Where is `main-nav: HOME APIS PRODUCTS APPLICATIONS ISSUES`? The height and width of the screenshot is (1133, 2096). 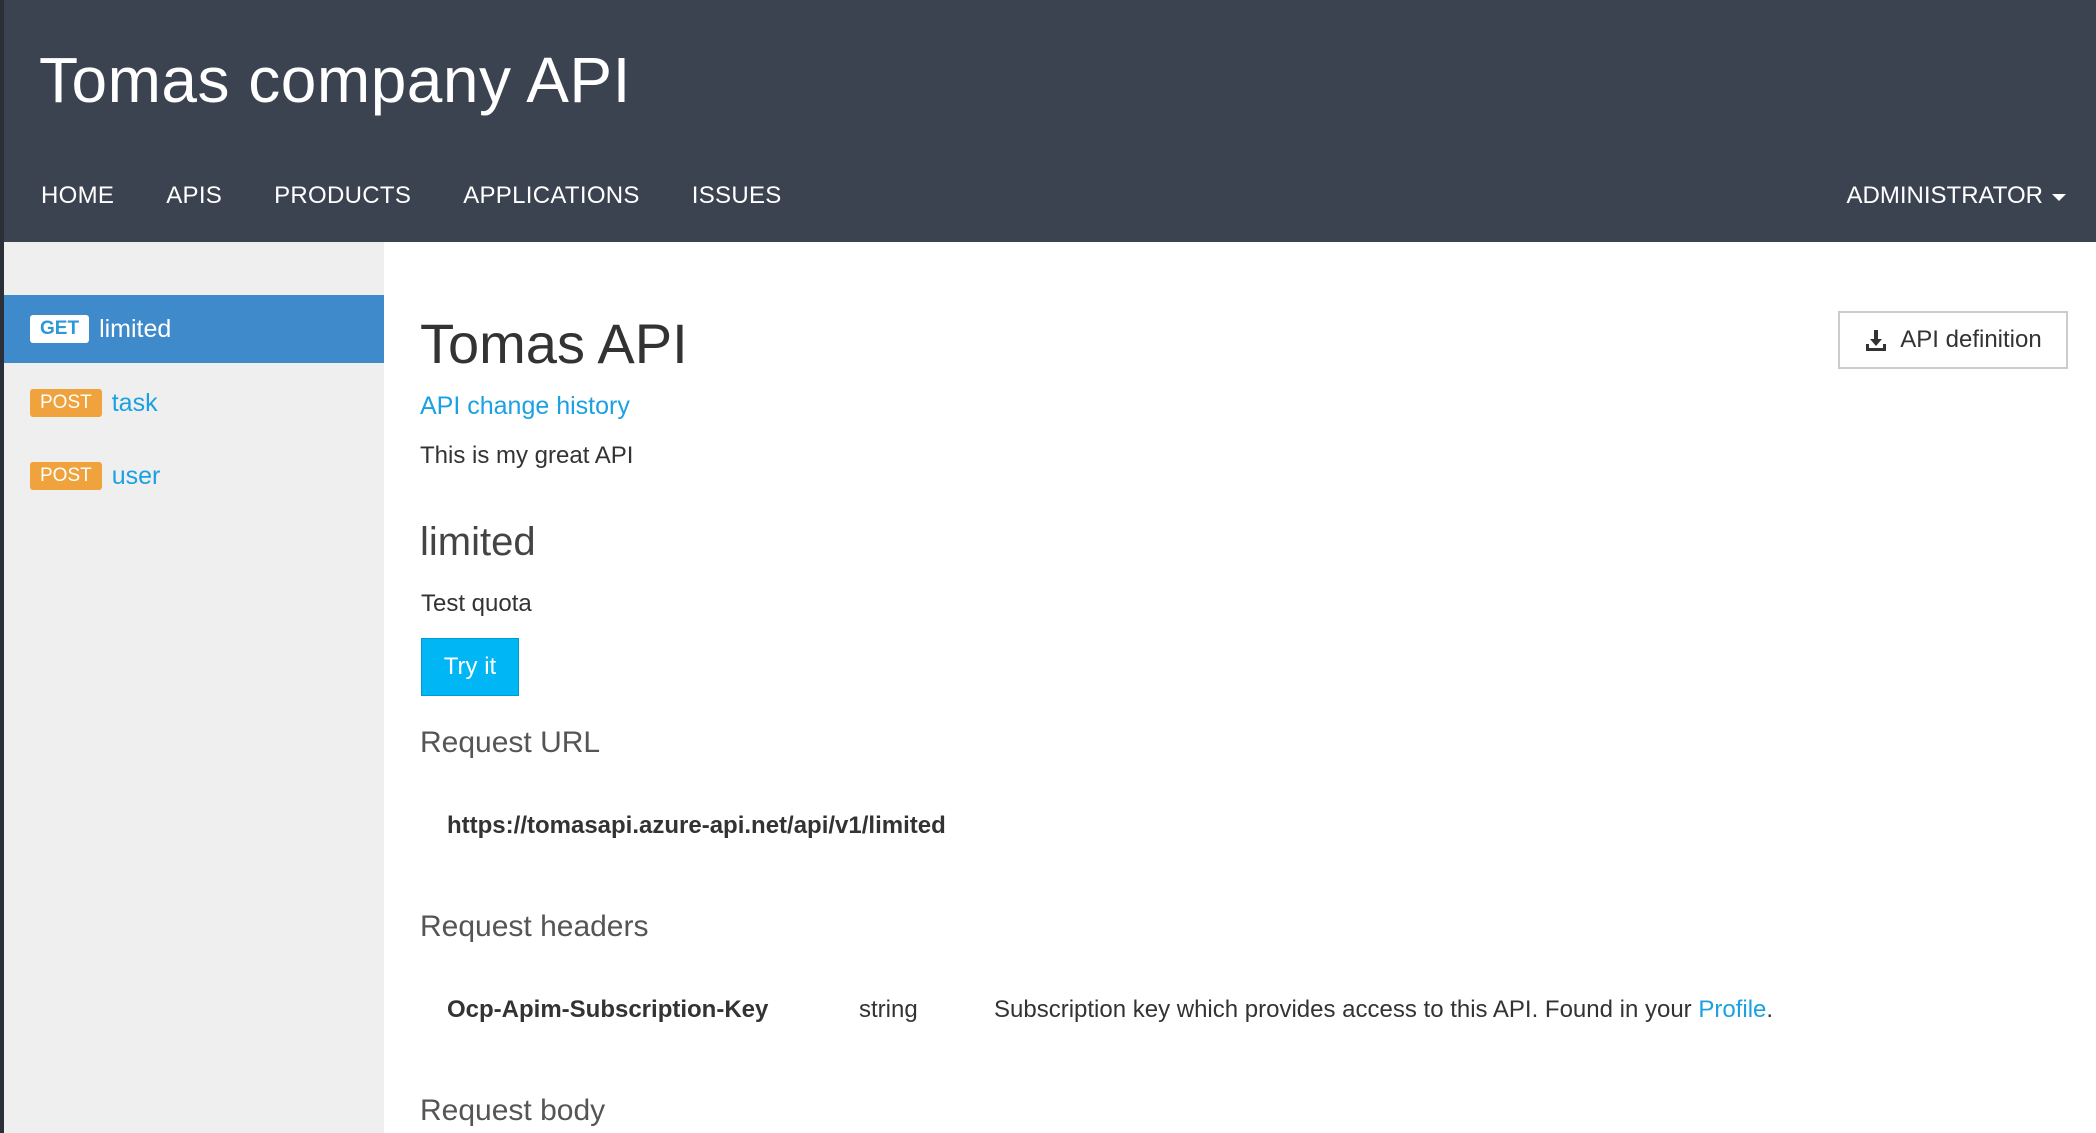
main-nav: HOME APIS PRODUCTS APPLICATIONS ISSUES is located at coordinates (437, 196).